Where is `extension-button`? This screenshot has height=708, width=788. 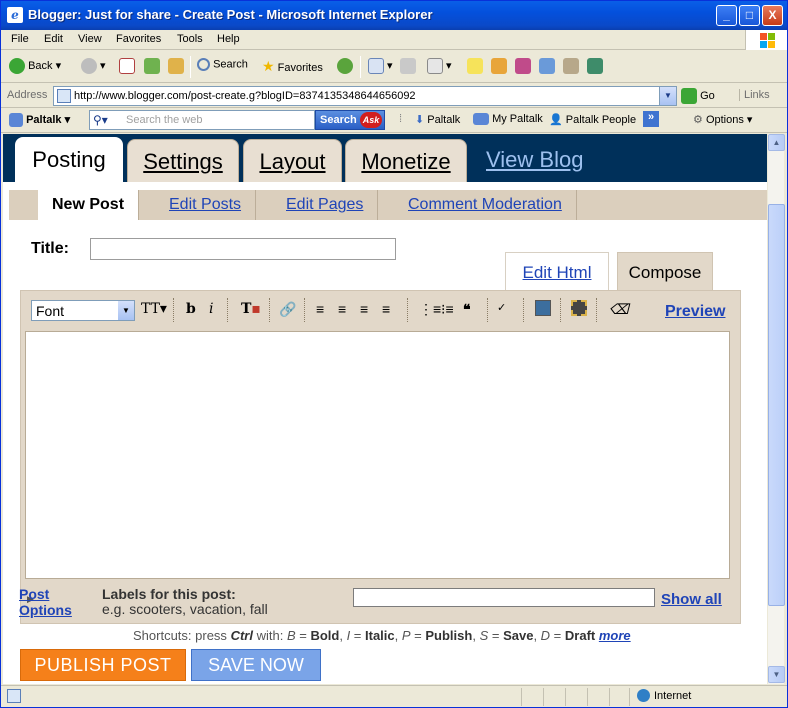 extension-button is located at coordinates (595, 66).